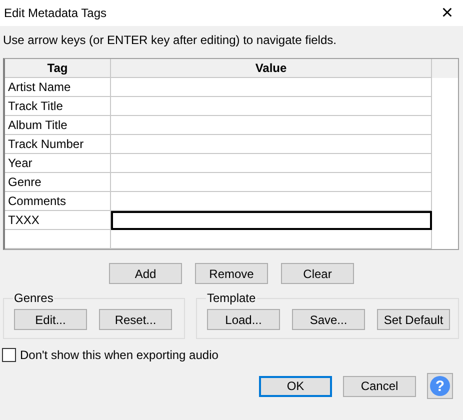 This screenshot has height=420, width=463. Describe the element at coordinates (379, 386) in the screenshot. I see `dialog-button: Cancel` at that location.